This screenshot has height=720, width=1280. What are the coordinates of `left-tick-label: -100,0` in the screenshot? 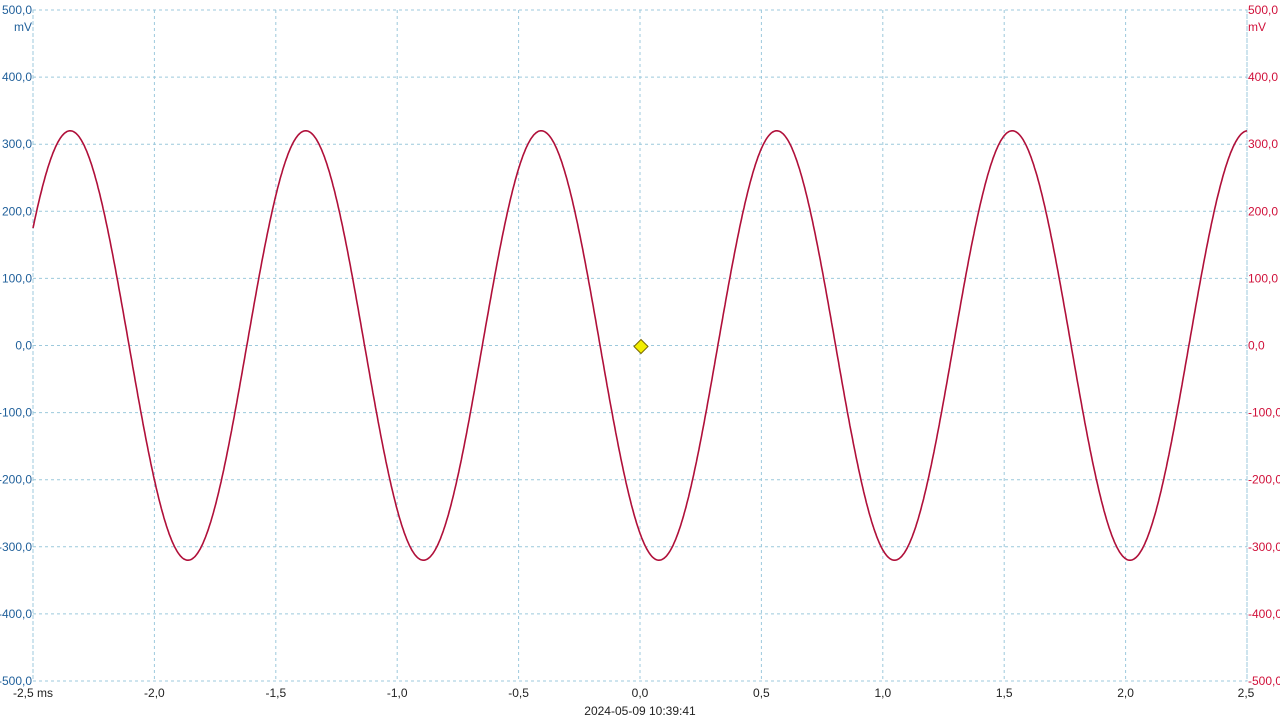 It's located at (16, 413).